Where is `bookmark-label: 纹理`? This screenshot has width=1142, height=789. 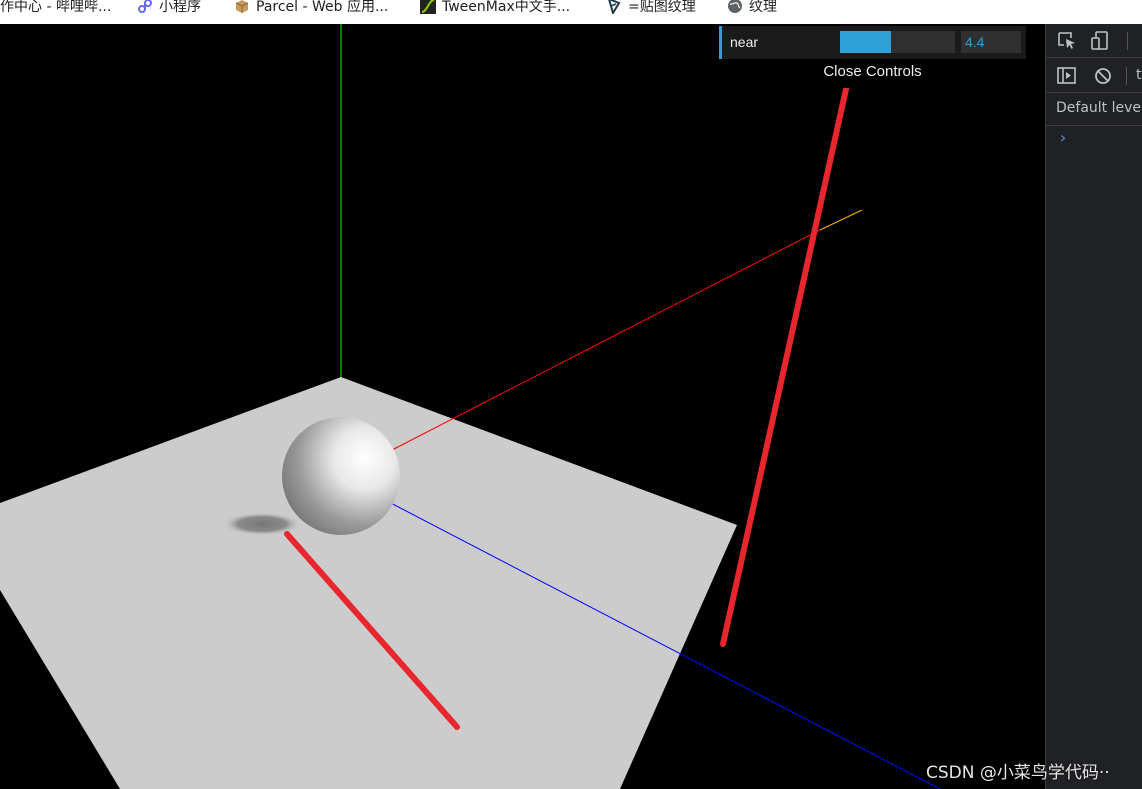 bookmark-label: 纹理 is located at coordinates (763, 7).